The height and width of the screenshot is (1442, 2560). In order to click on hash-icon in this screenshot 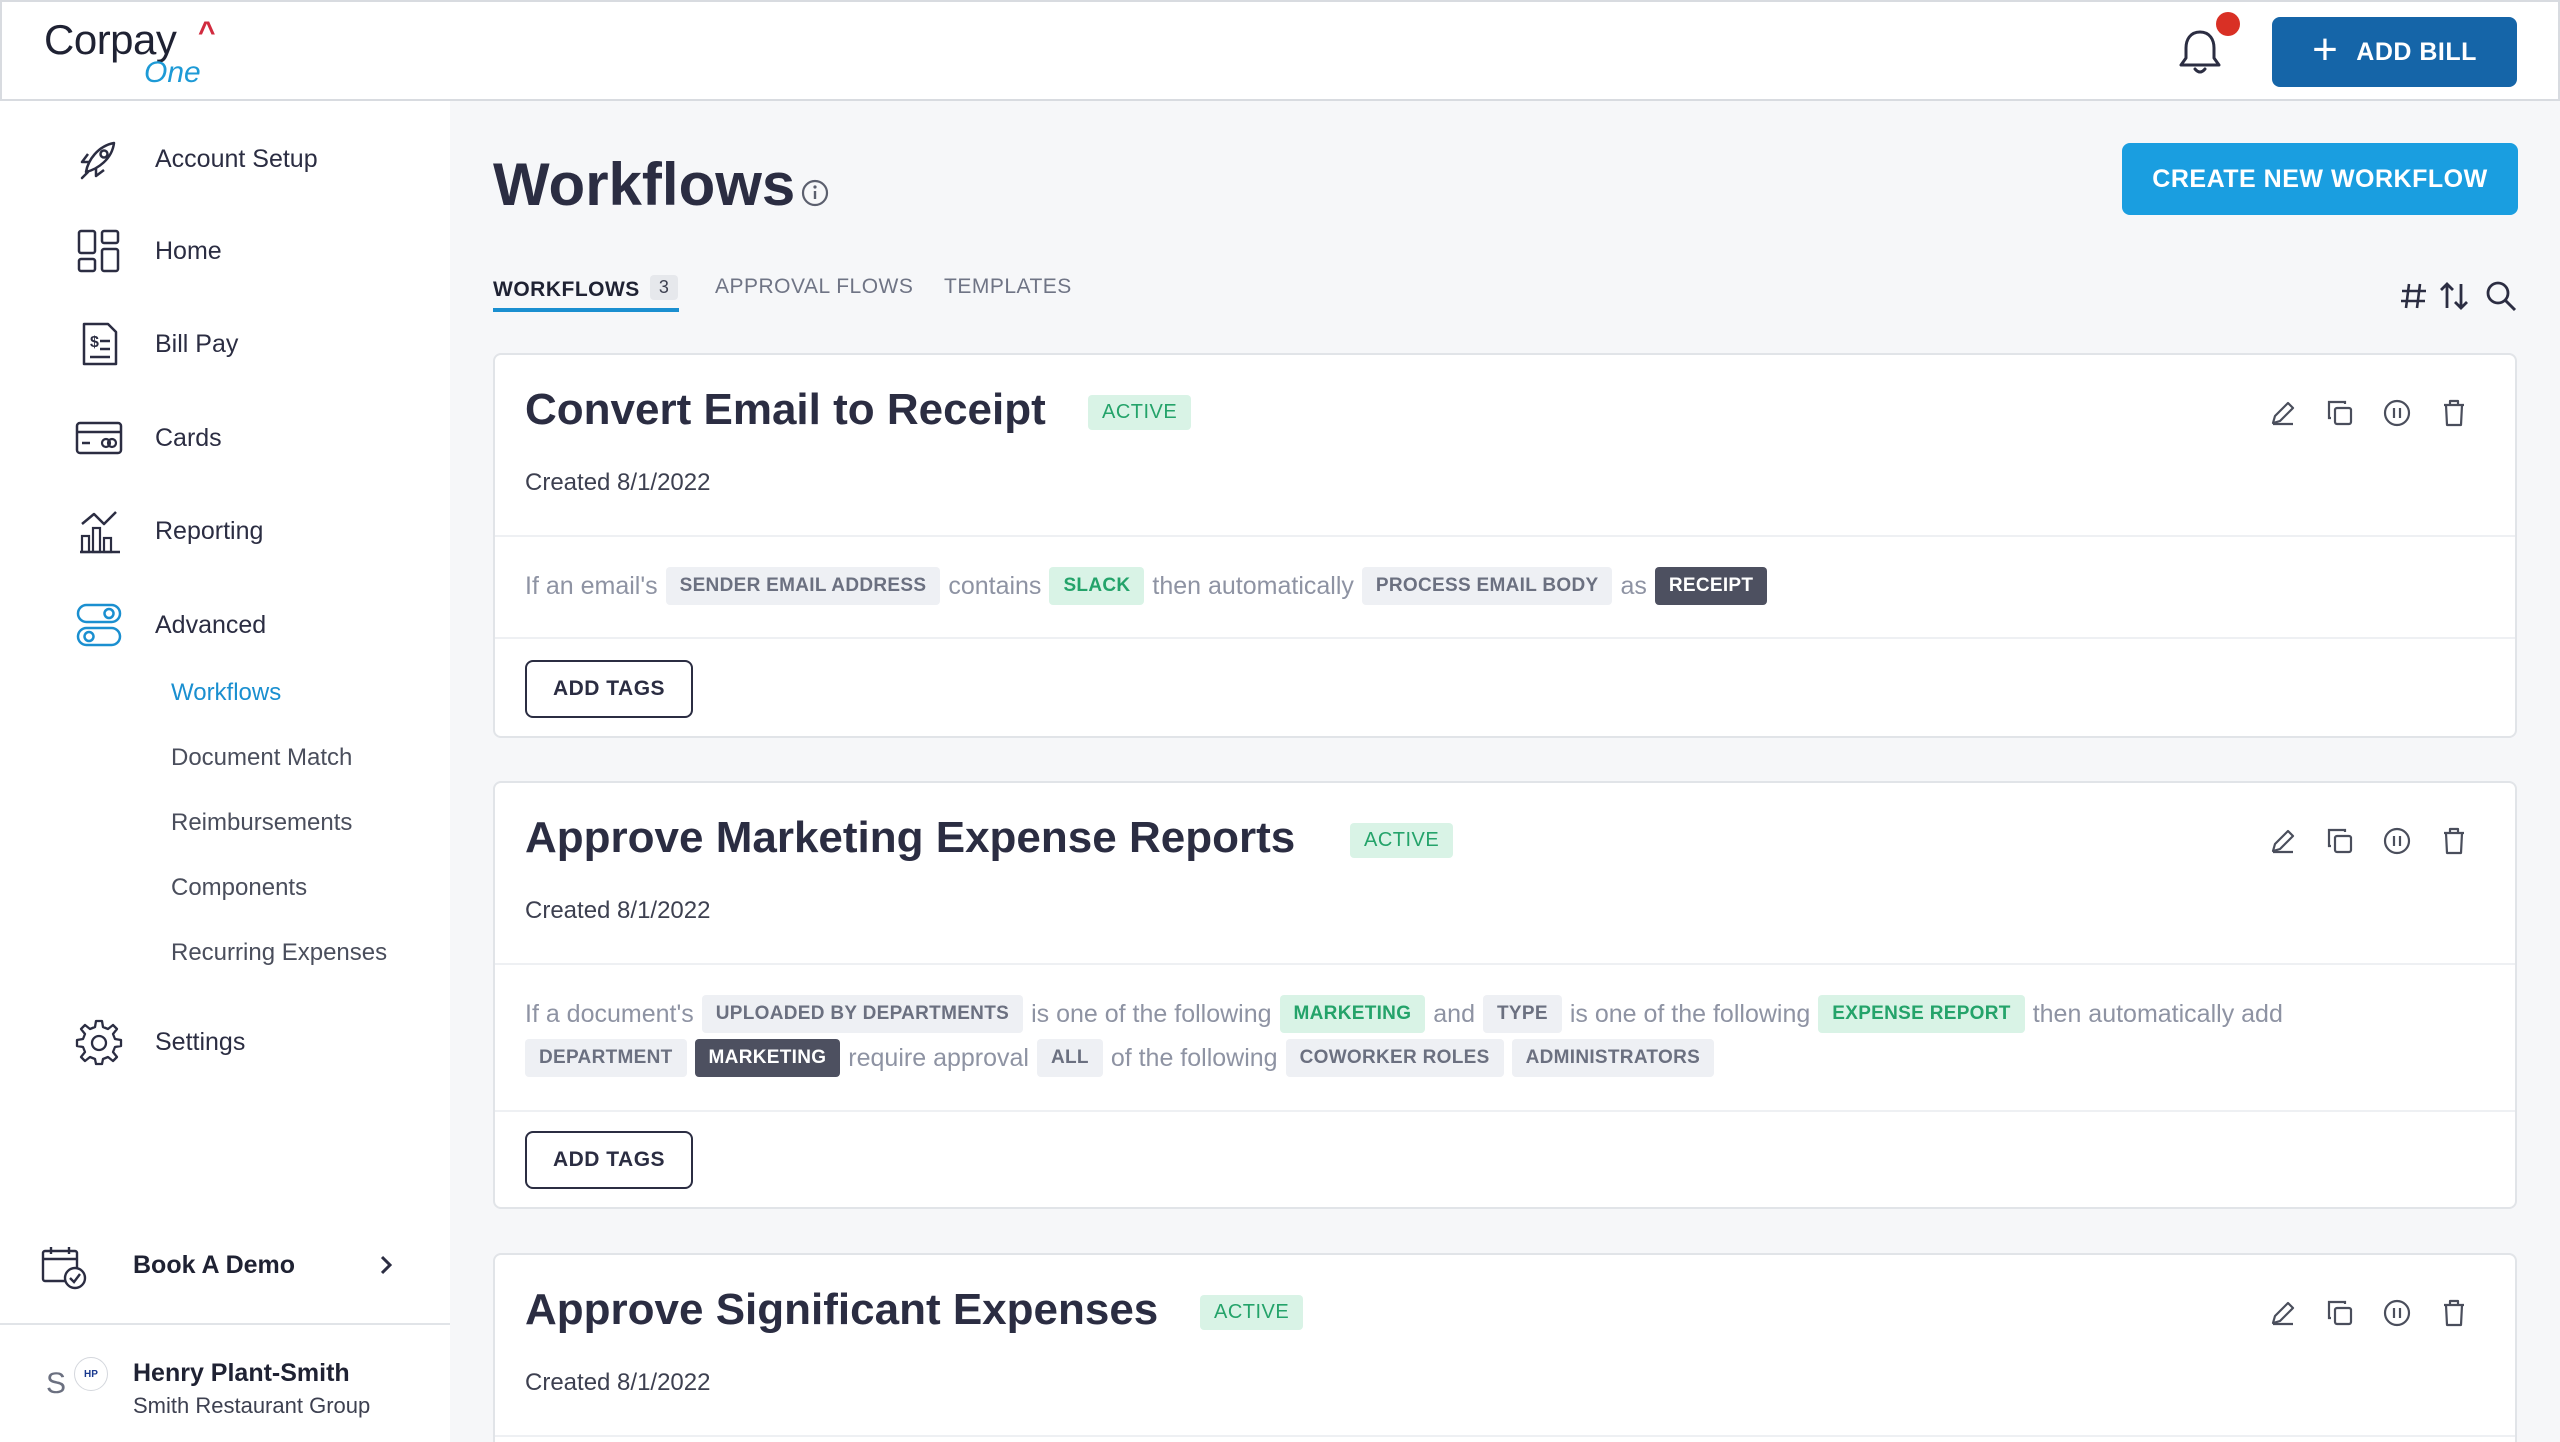, I will do `click(2414, 296)`.